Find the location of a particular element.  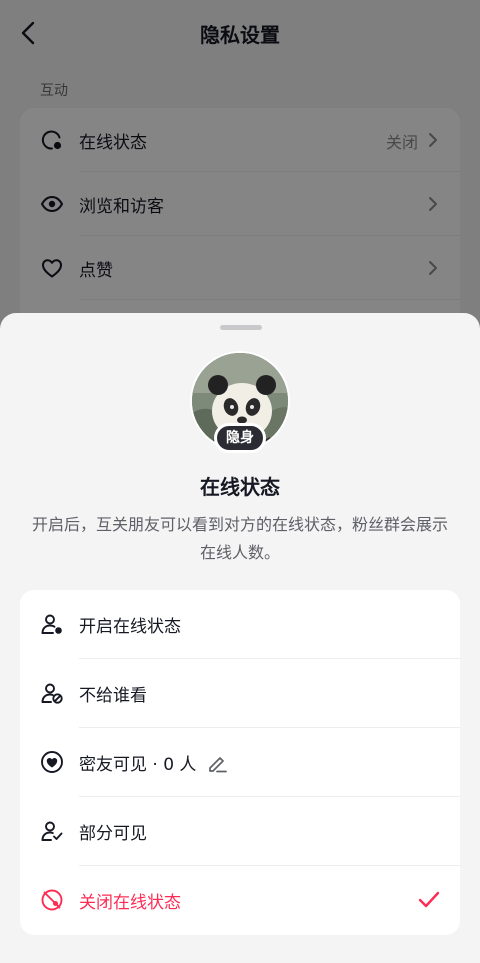

drag-handle is located at coordinates (241, 327).